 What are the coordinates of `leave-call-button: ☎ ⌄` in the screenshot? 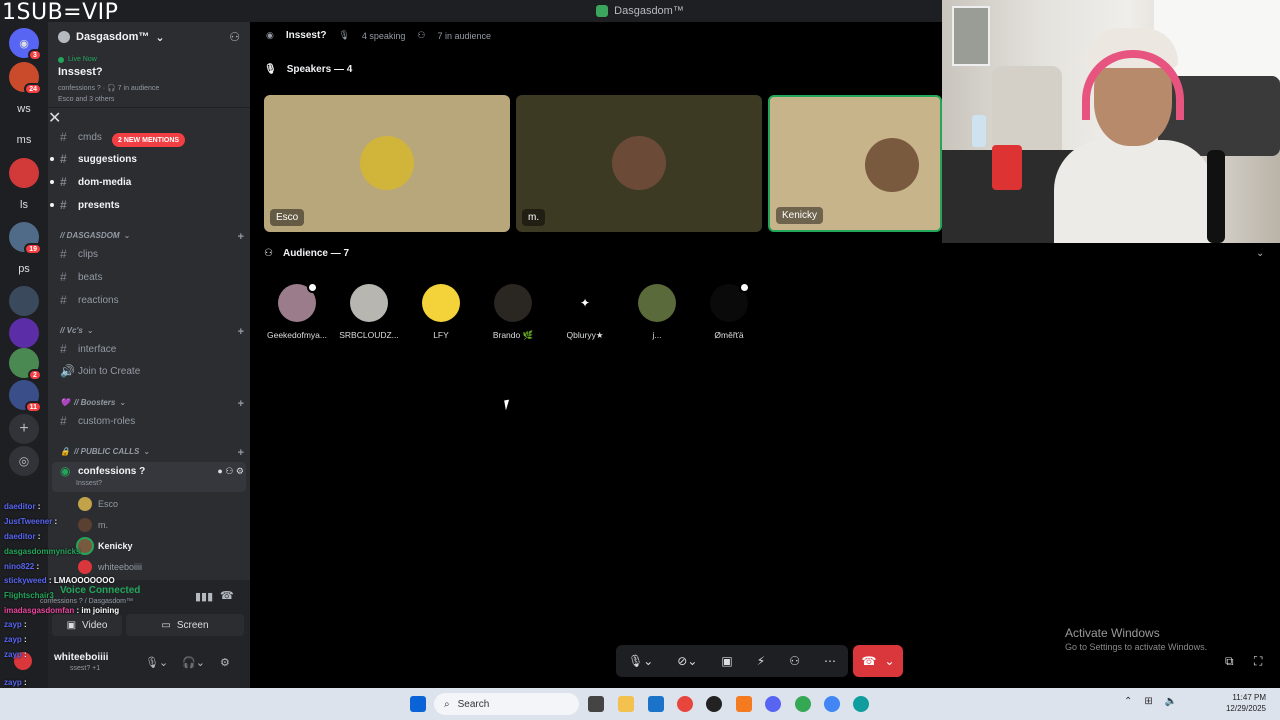 It's located at (878, 661).